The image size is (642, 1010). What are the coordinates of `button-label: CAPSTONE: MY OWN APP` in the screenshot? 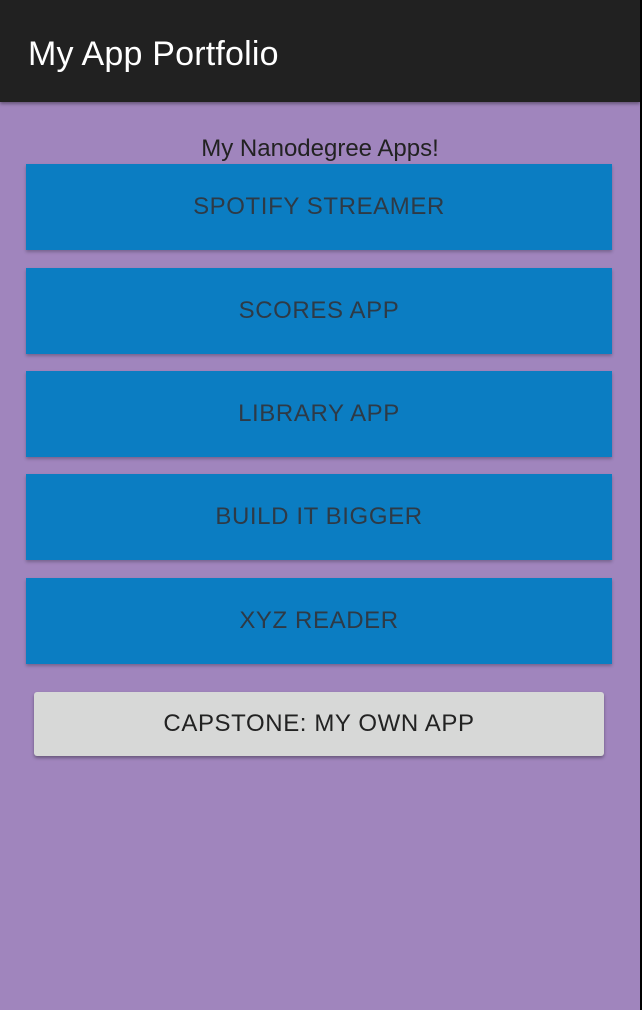 It's located at (319, 723).